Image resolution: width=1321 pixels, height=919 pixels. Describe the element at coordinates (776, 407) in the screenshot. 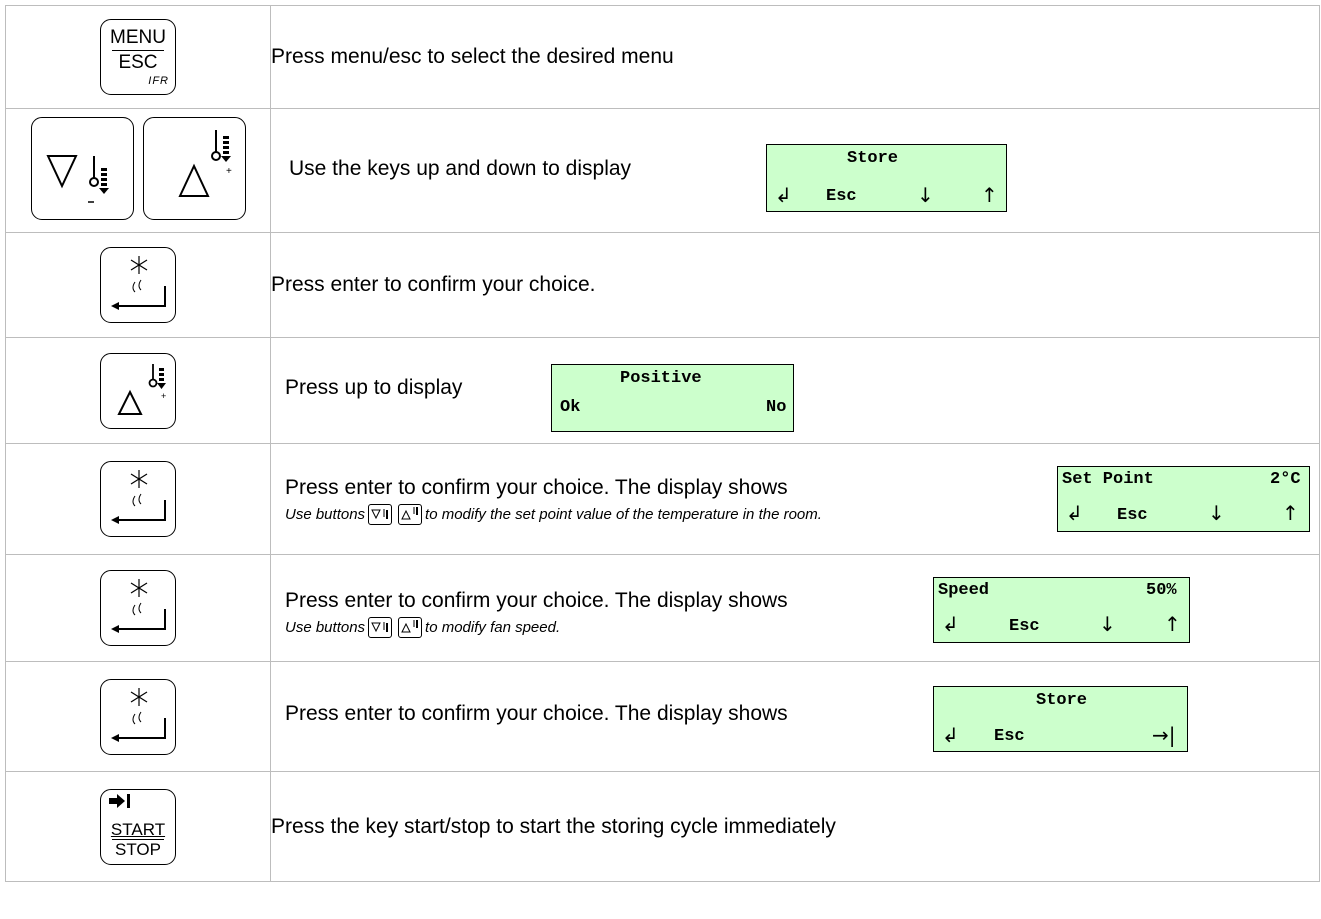

I see `lcd-no: No` at that location.